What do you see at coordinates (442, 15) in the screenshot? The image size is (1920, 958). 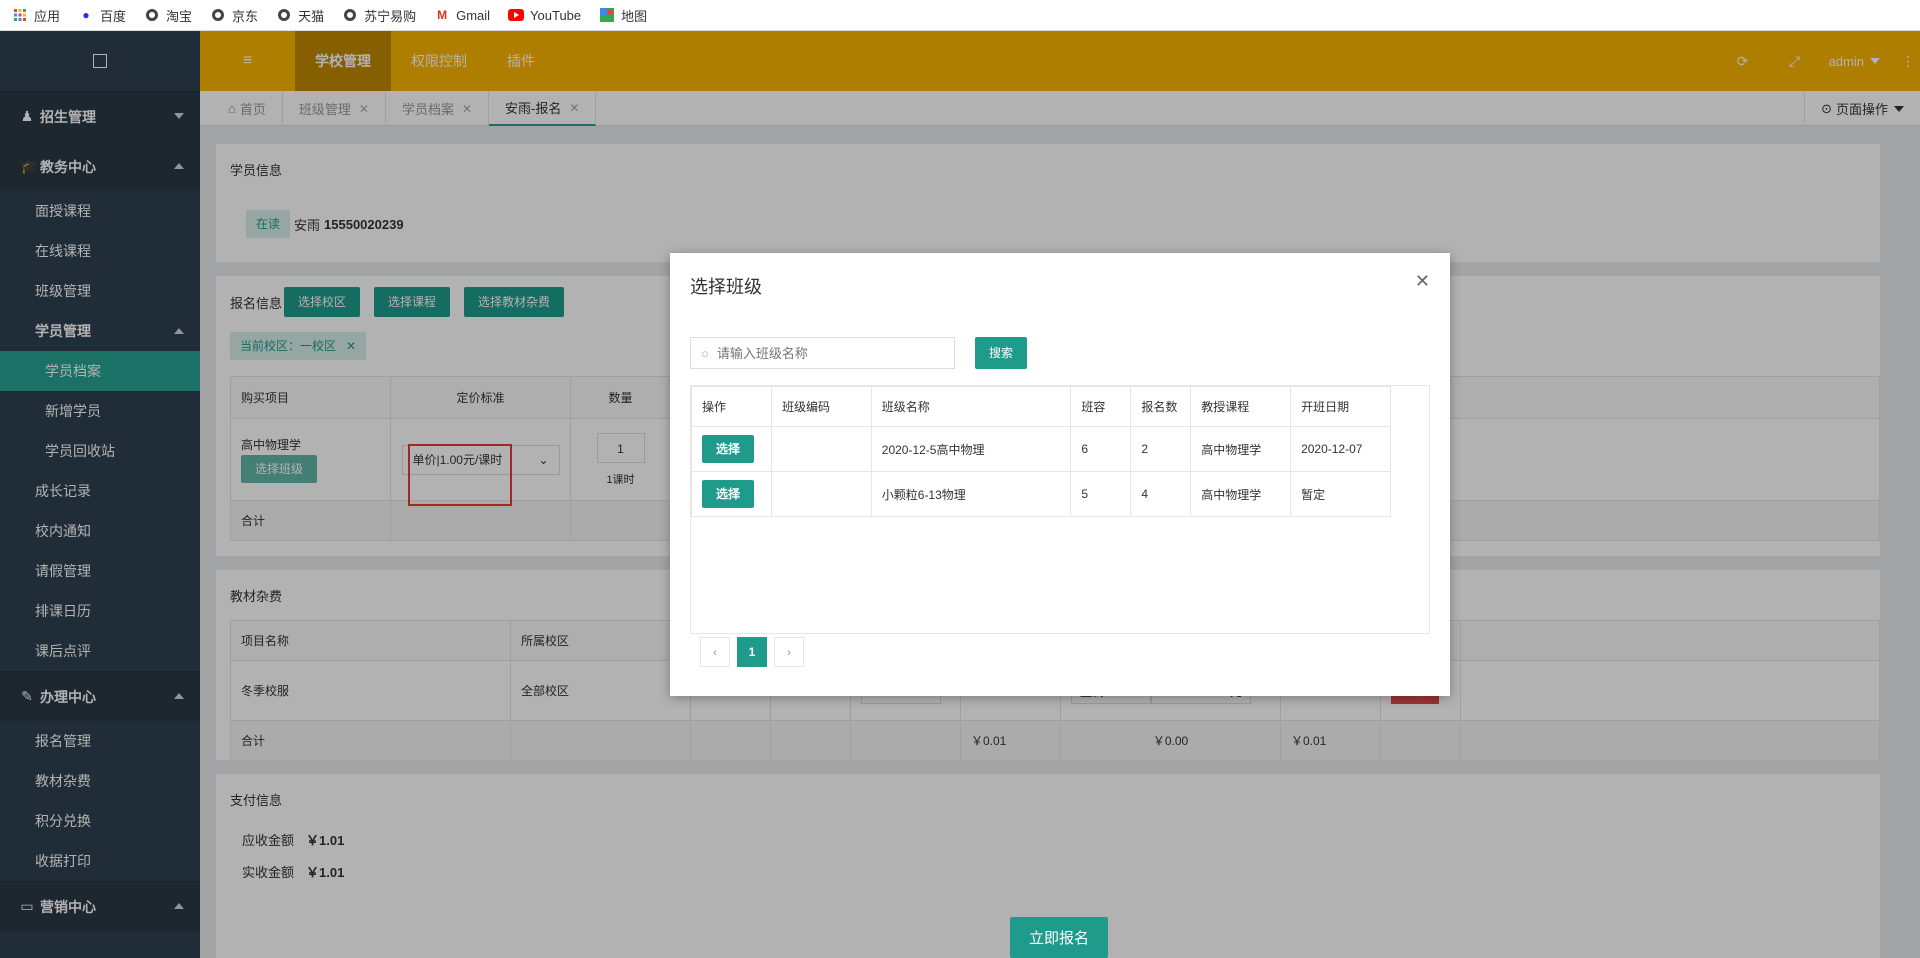 I see `gmail-icon: M` at bounding box center [442, 15].